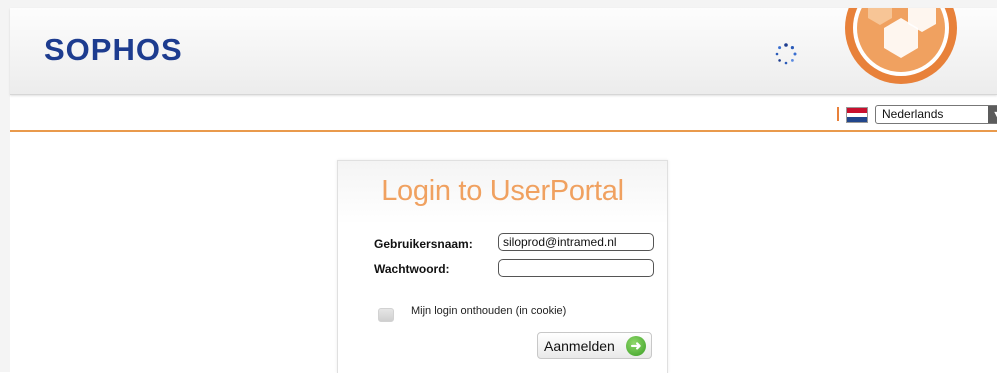  I want to click on sophos-hexagon-badge-icon, so click(901, 46).